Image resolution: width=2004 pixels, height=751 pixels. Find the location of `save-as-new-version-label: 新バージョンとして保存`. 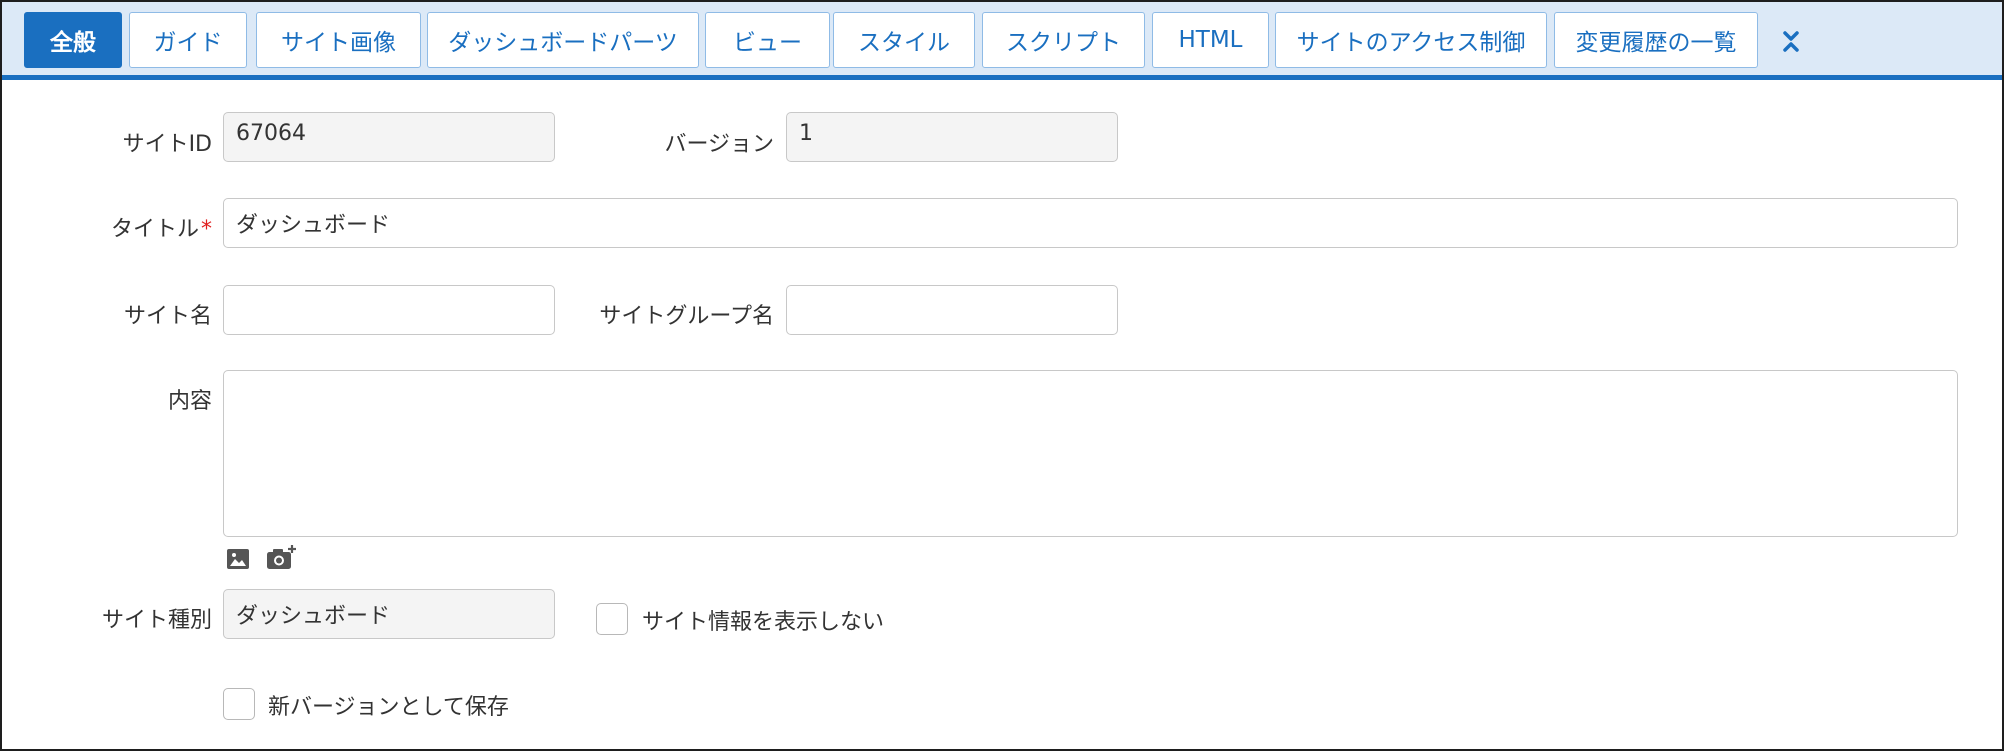

save-as-new-version-label: 新バージョンとして保存 is located at coordinates (388, 707).